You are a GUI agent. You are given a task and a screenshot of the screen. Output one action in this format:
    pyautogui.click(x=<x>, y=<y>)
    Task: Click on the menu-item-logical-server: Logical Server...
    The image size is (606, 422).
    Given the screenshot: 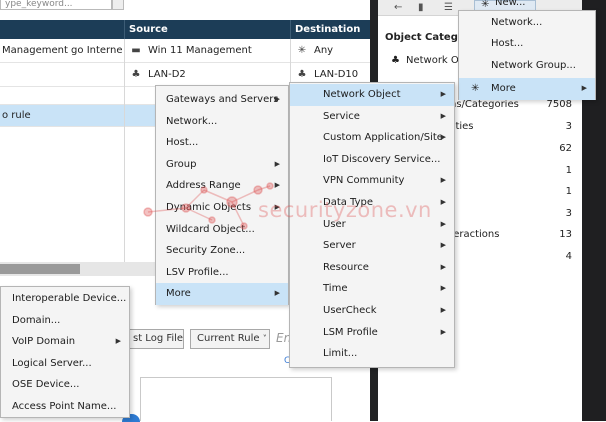 What is the action you would take?
    pyautogui.click(x=65, y=364)
    